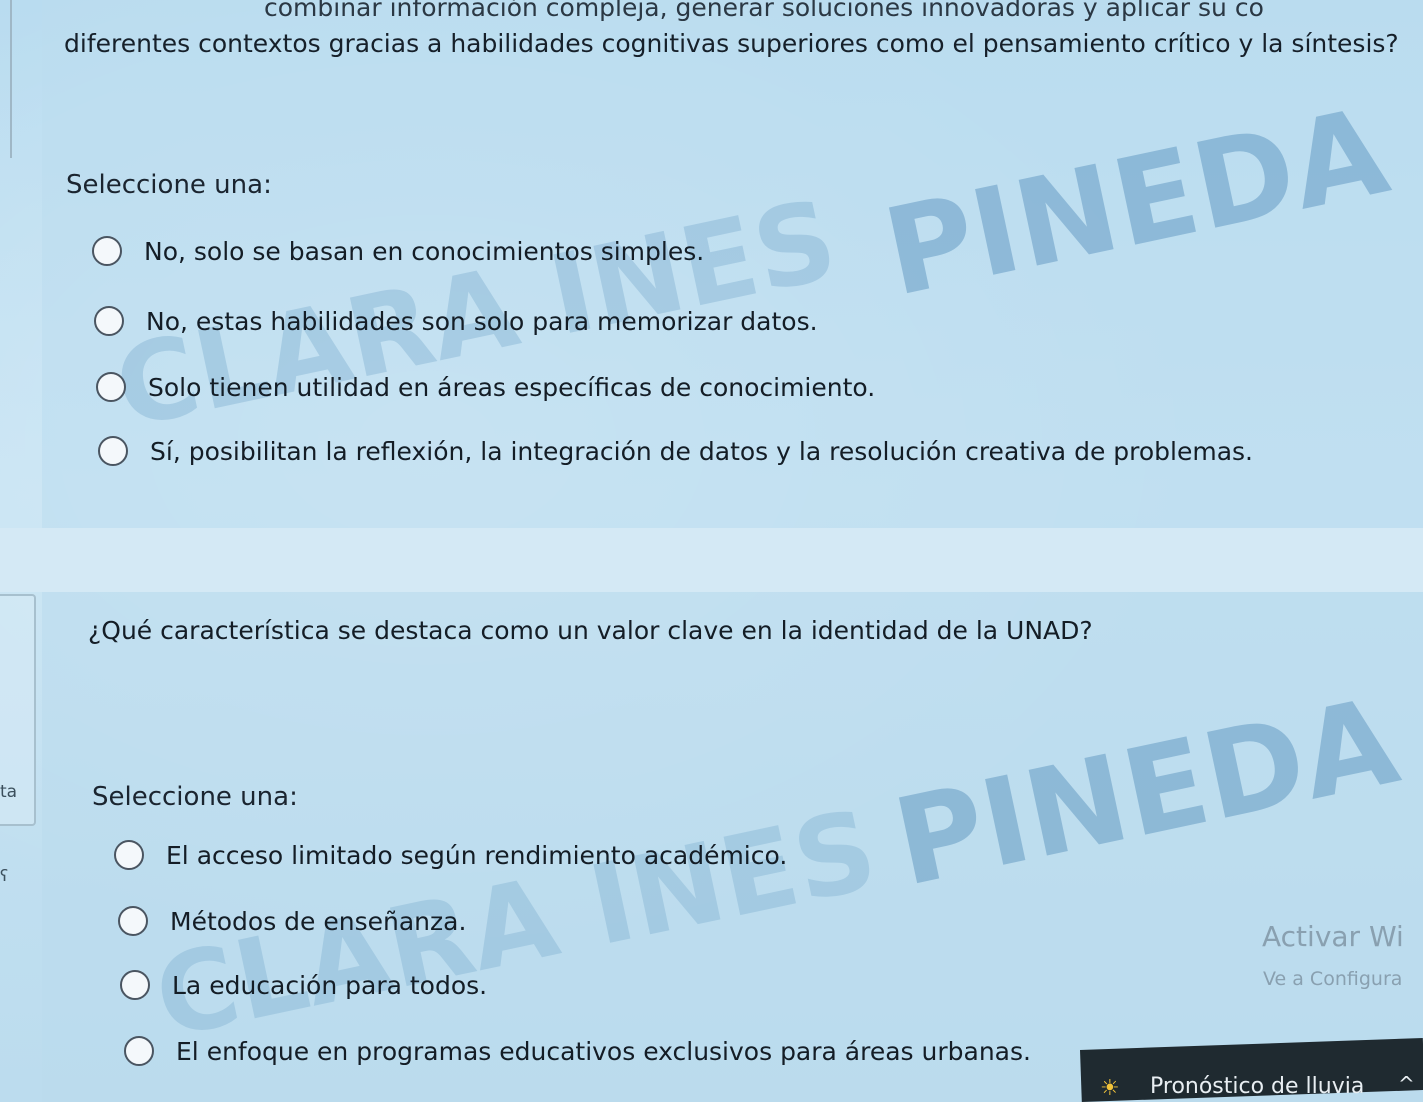 This screenshot has width=1423, height=1102. I want to click on sun-rain-icon: ☀, so click(1110, 1088).